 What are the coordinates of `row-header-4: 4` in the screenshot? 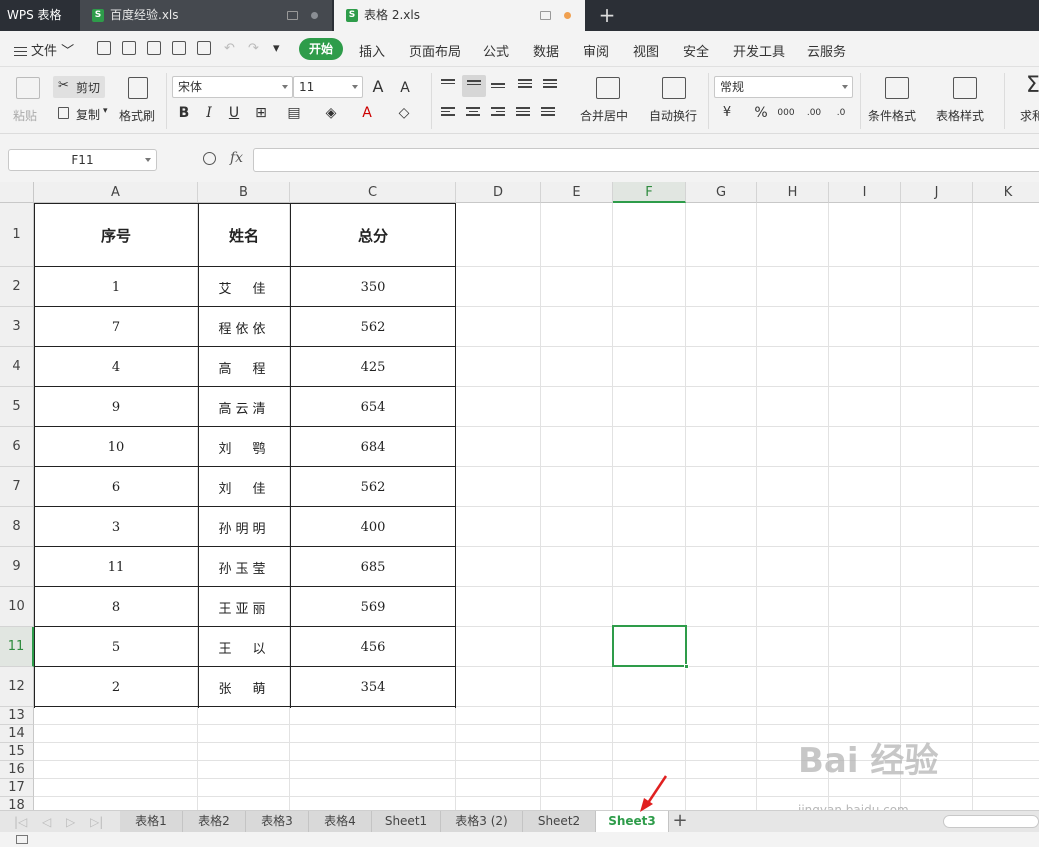 It's located at (17, 367).